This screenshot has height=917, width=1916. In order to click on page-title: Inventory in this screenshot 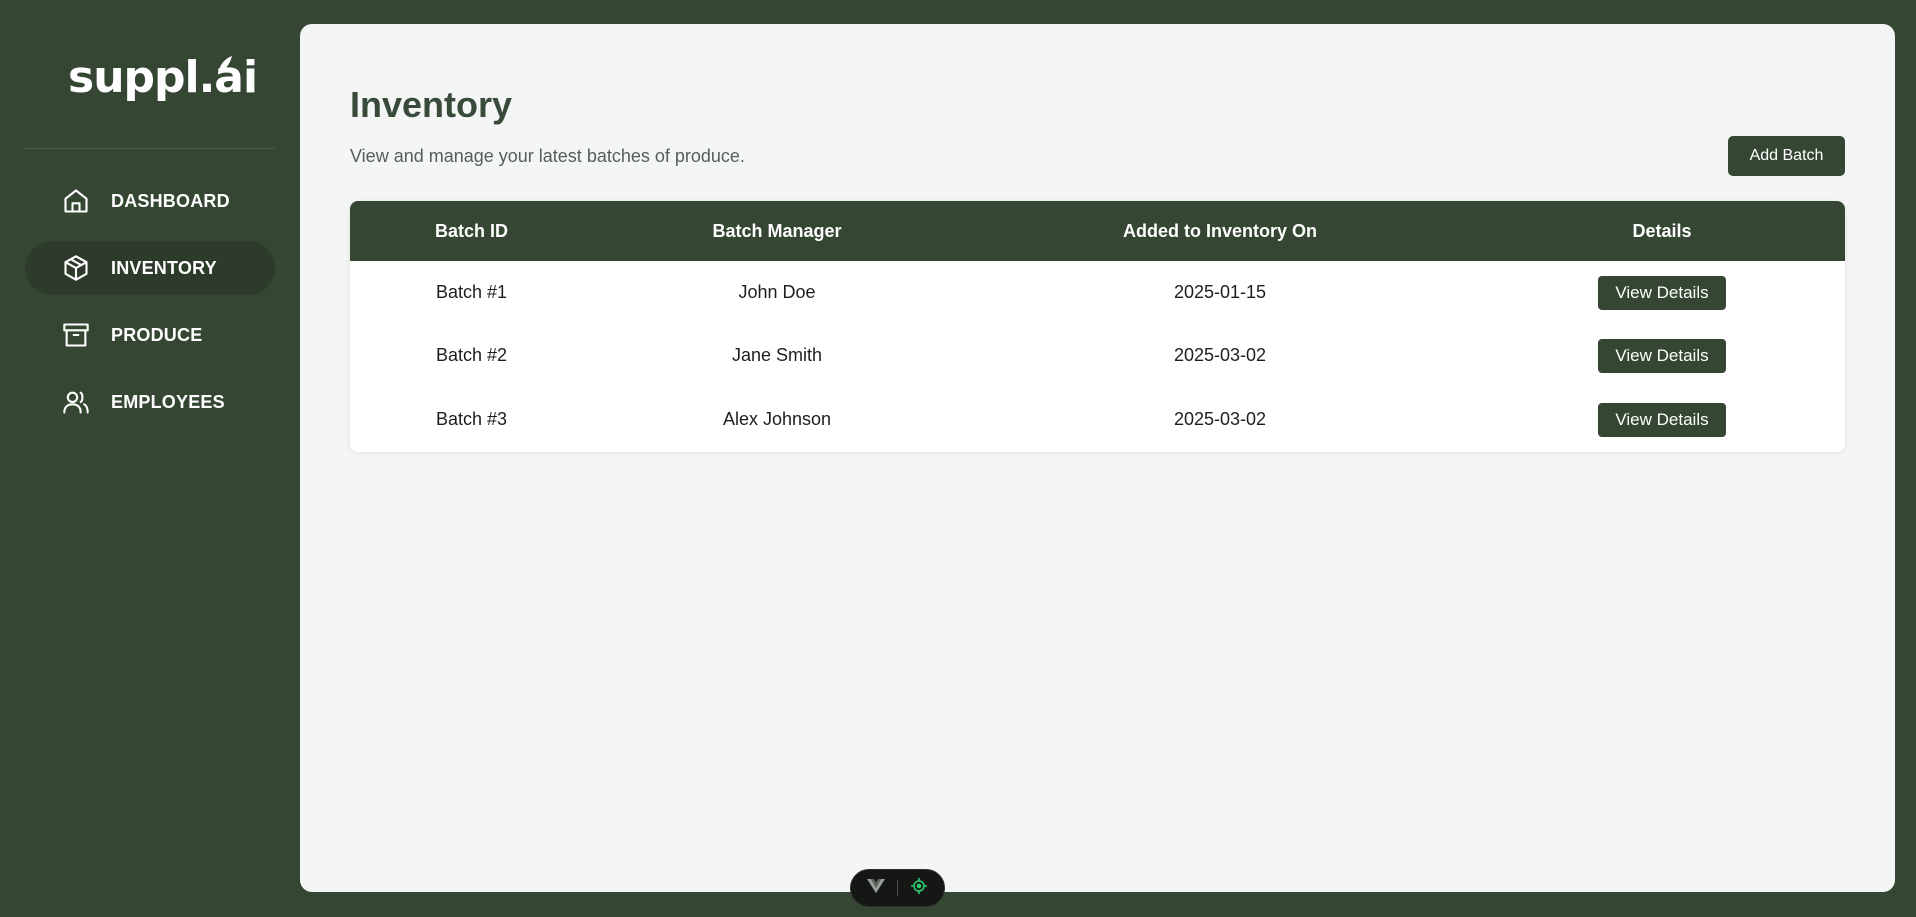, I will do `click(431, 104)`.